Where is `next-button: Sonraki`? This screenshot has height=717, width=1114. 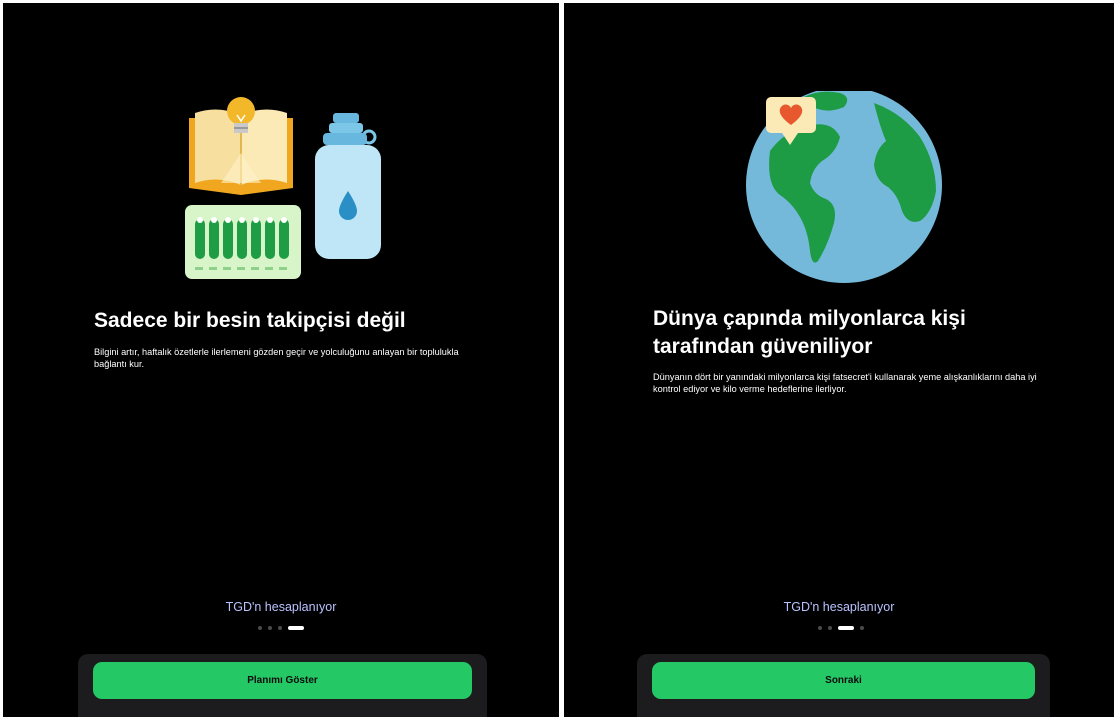
next-button: Sonraki is located at coordinates (843, 680).